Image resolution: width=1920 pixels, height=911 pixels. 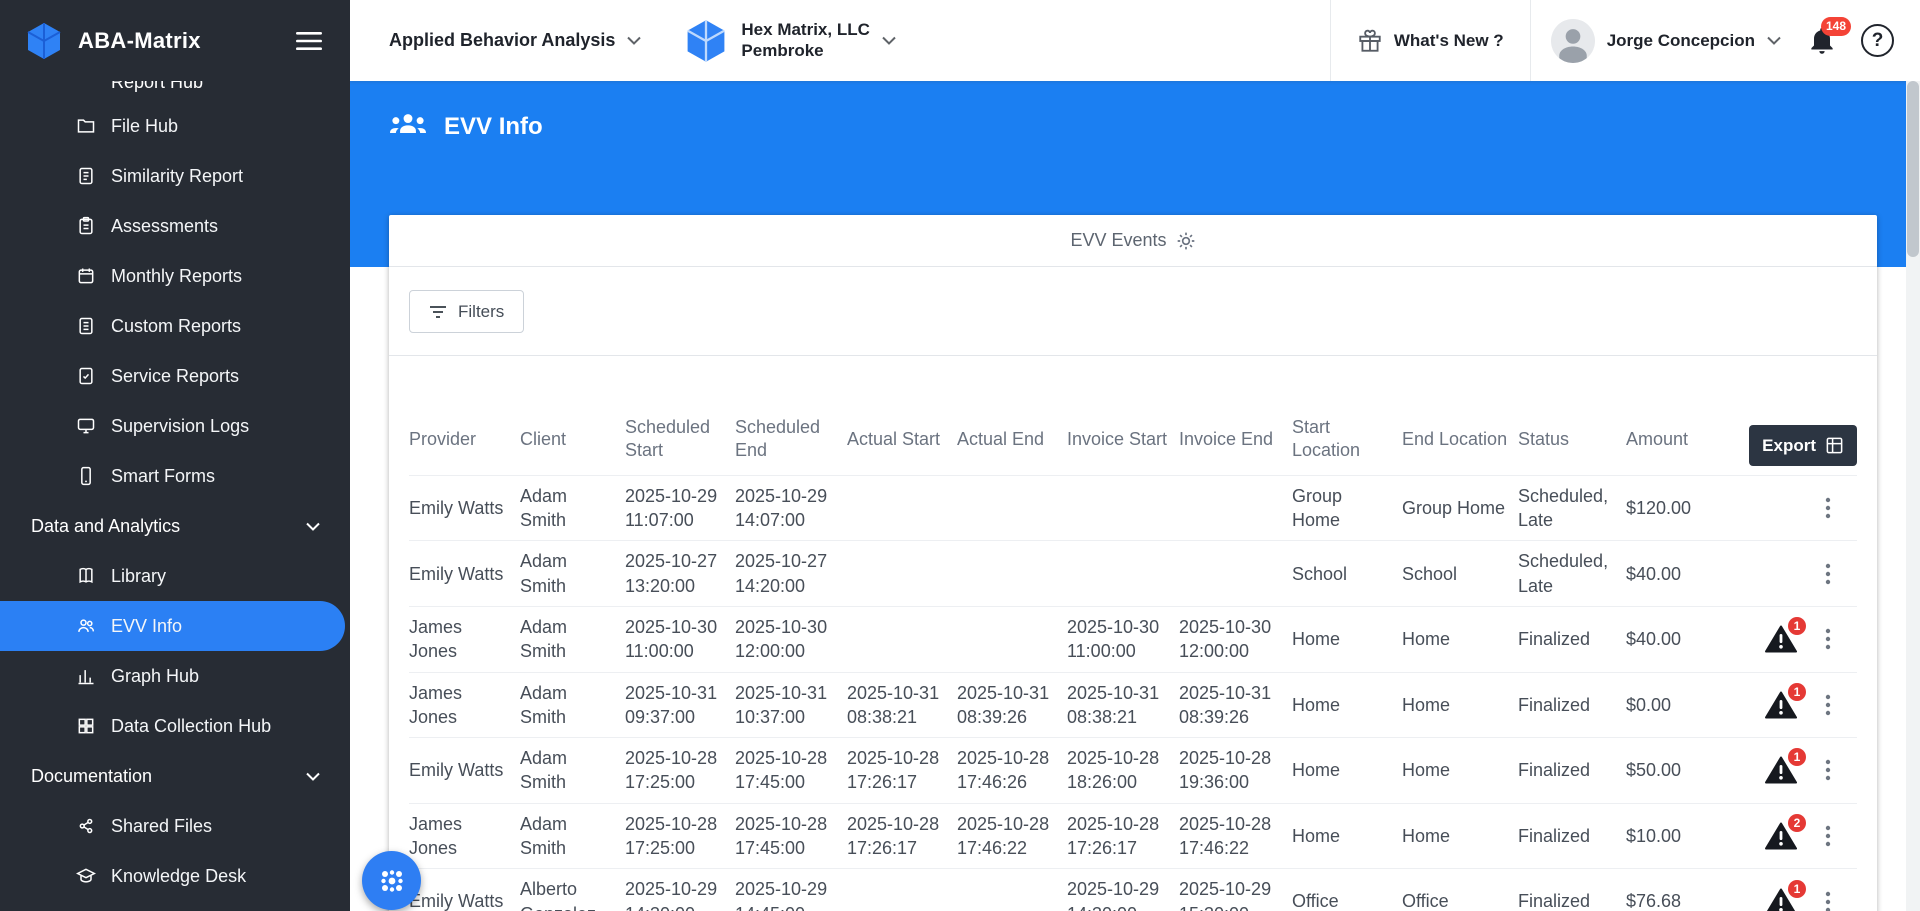 I want to click on col-header-client: Client, so click(x=543, y=438).